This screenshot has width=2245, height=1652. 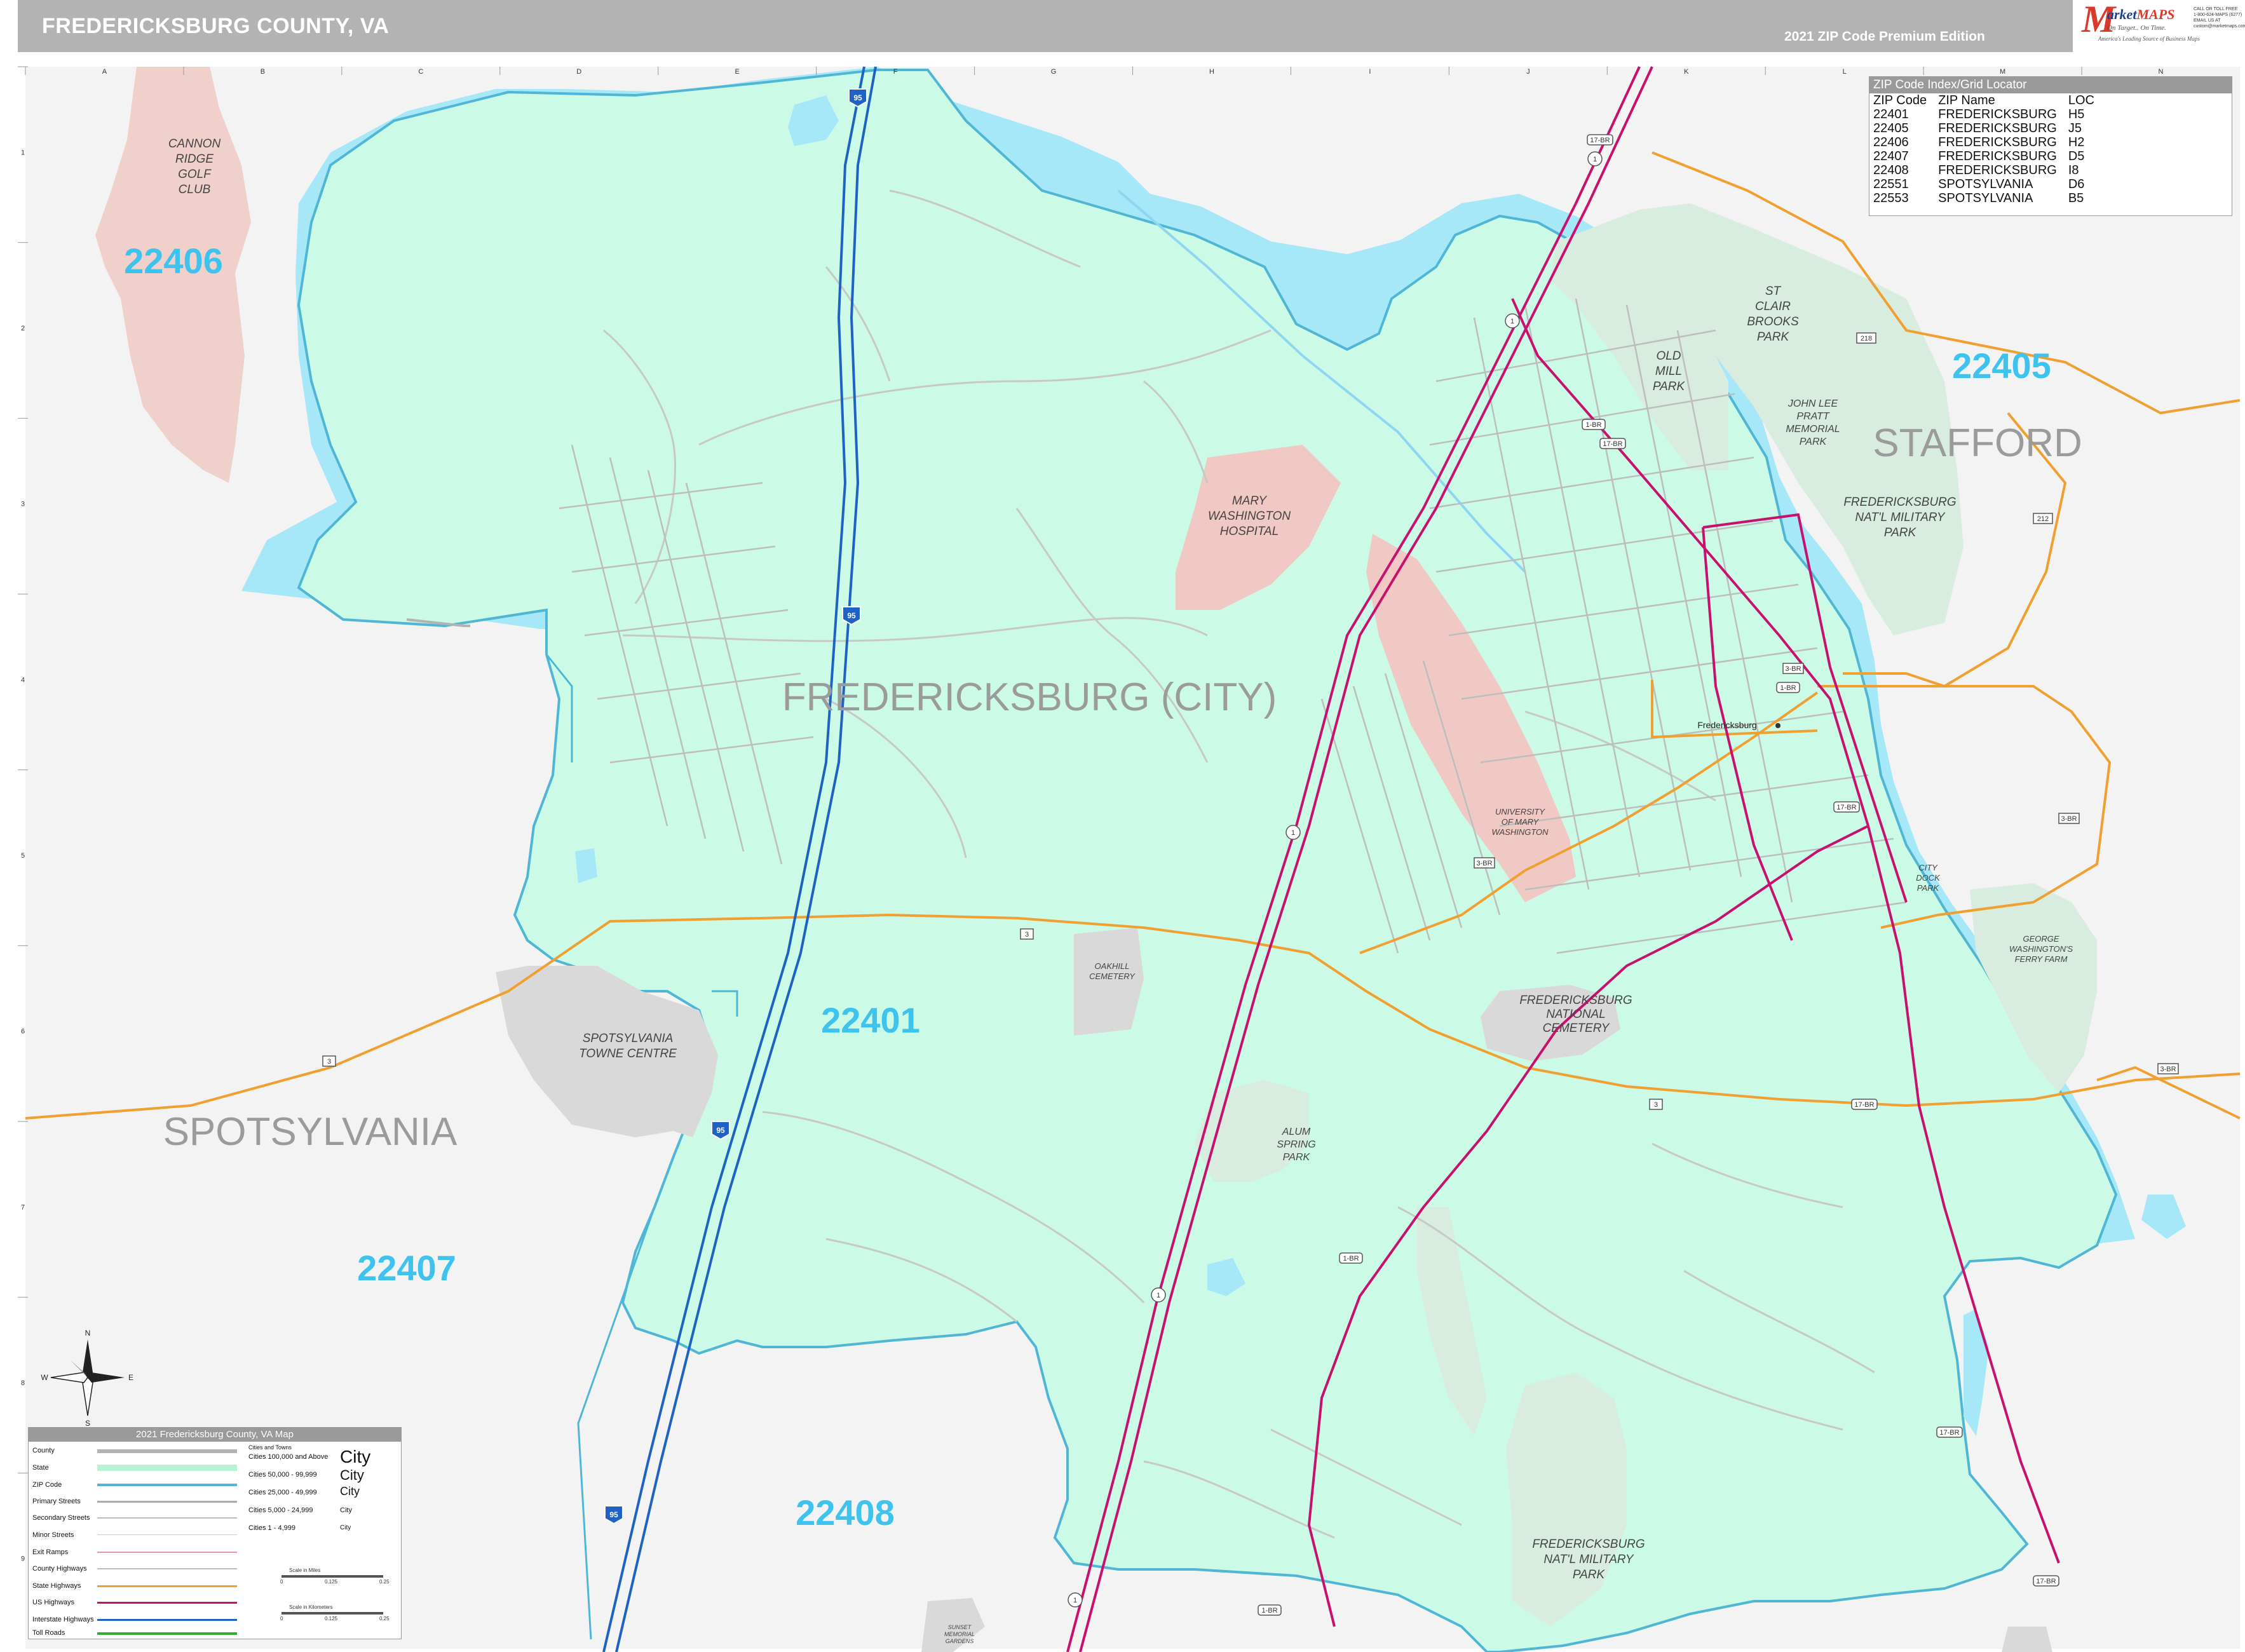 I want to click on grid-column-label: C, so click(x=420, y=72).